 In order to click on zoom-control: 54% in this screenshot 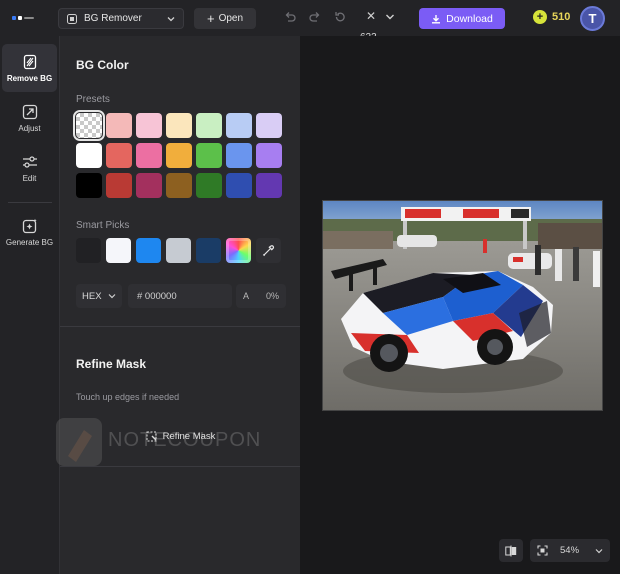, I will do `click(570, 550)`.